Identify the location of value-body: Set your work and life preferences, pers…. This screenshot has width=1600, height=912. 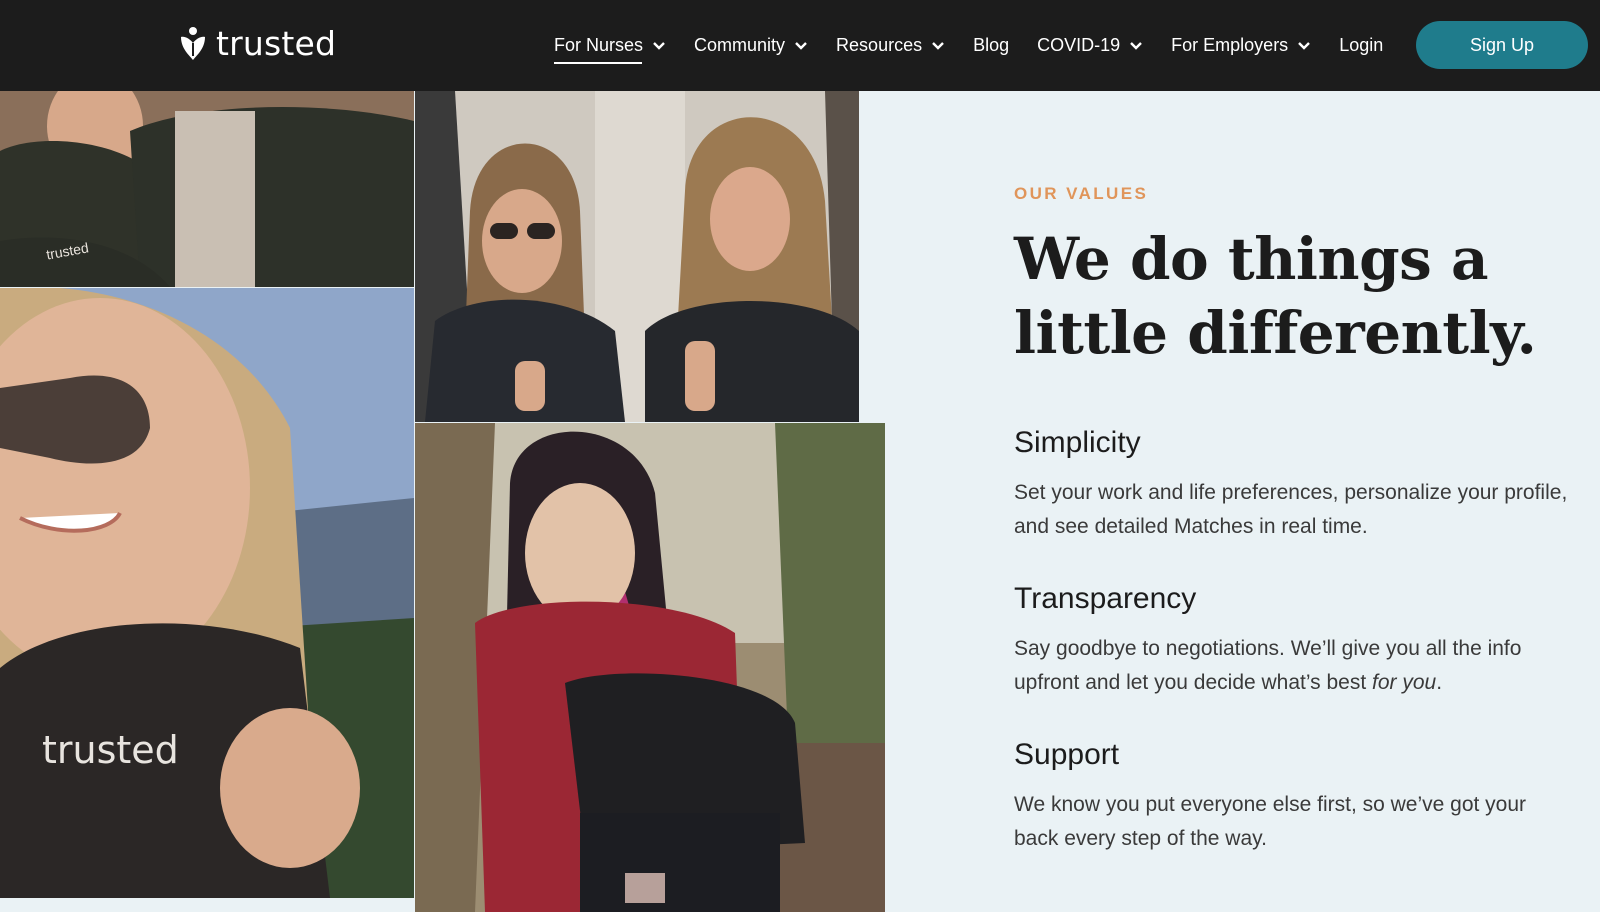
(1291, 509).